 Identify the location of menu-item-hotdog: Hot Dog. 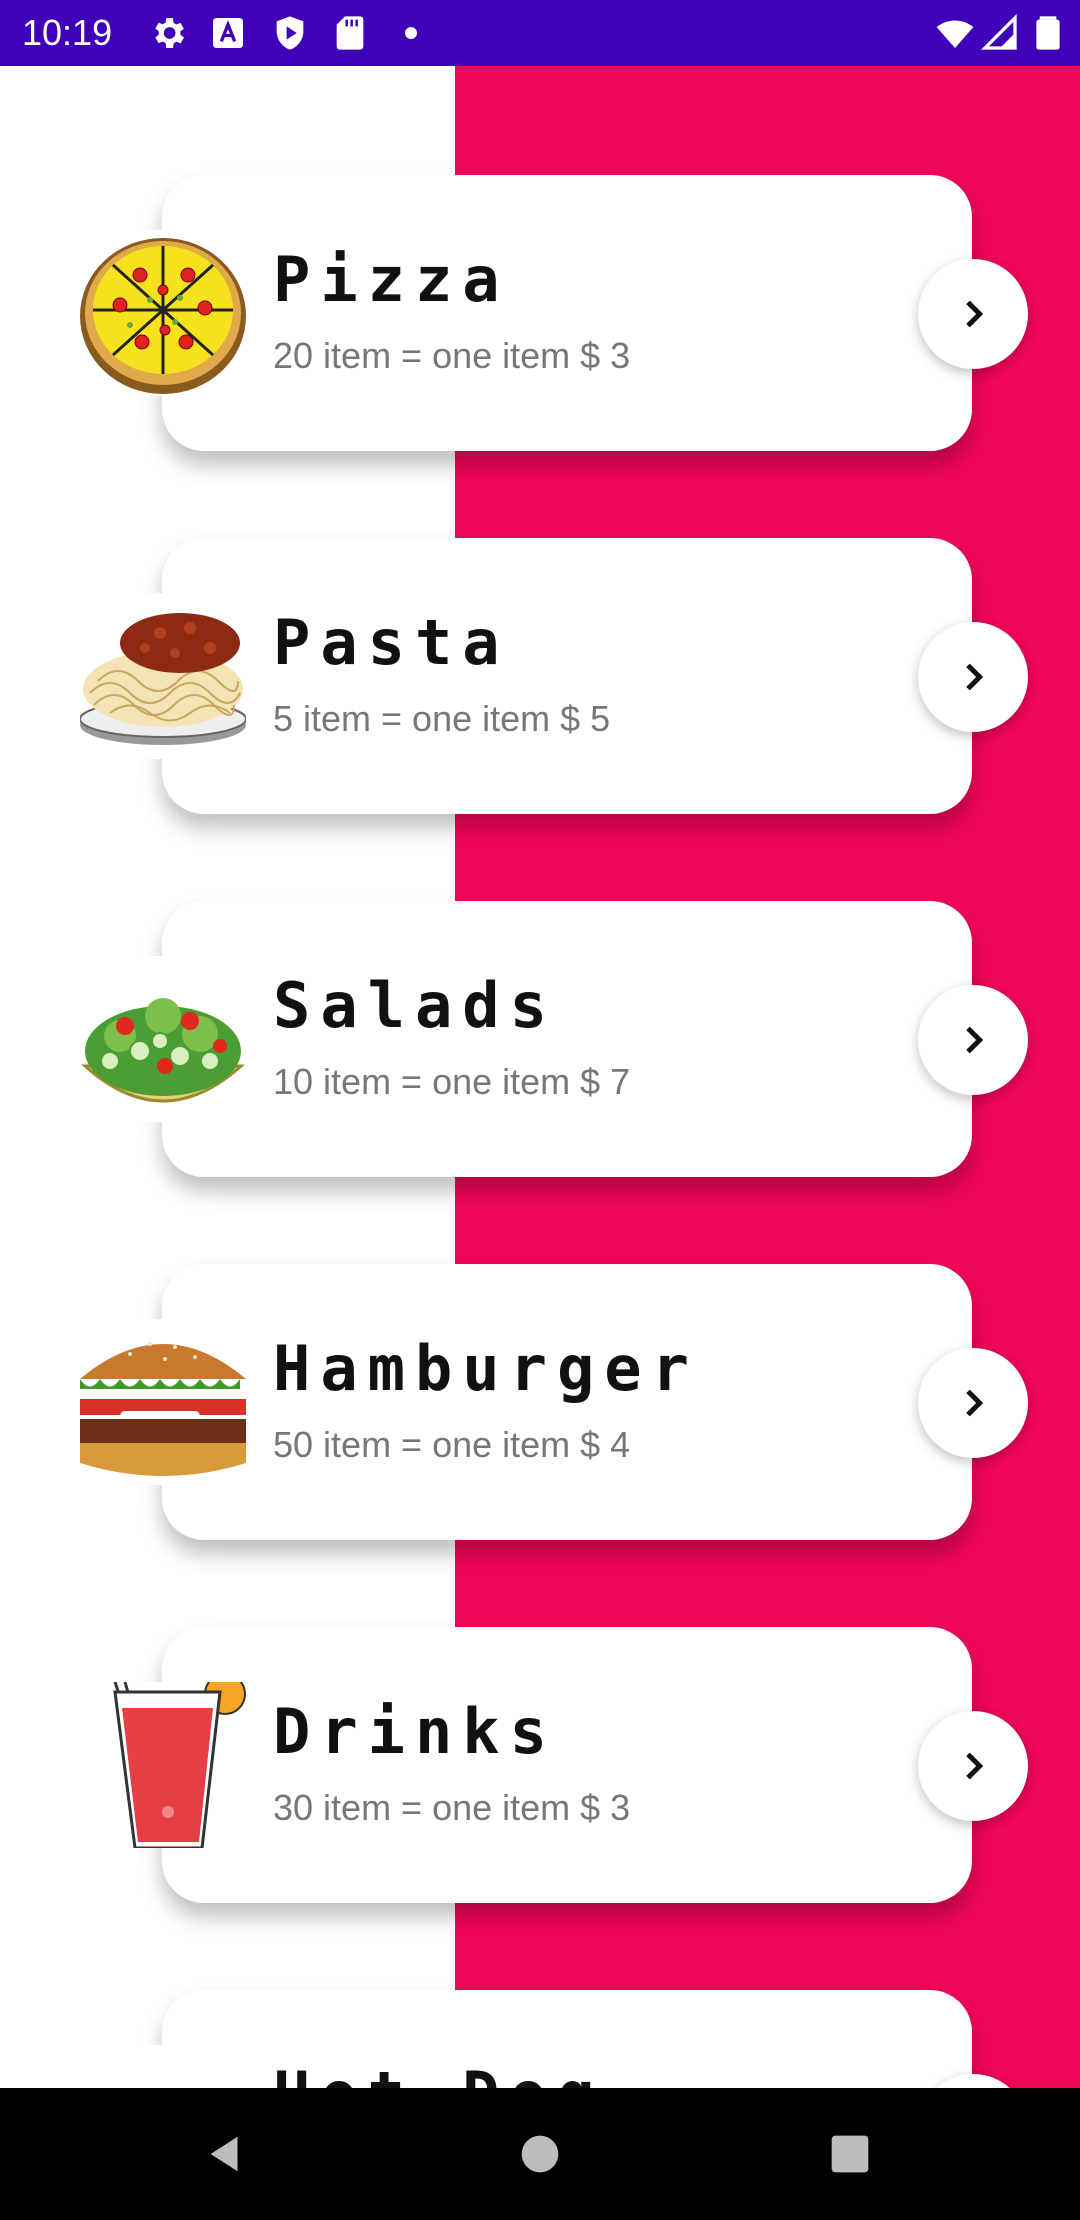
(540, 2039).